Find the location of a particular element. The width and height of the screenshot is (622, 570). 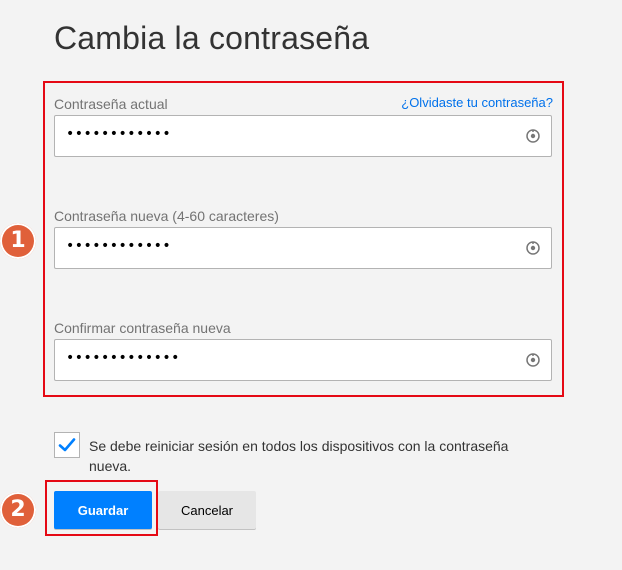

checkmark-icon is located at coordinates (67, 445).